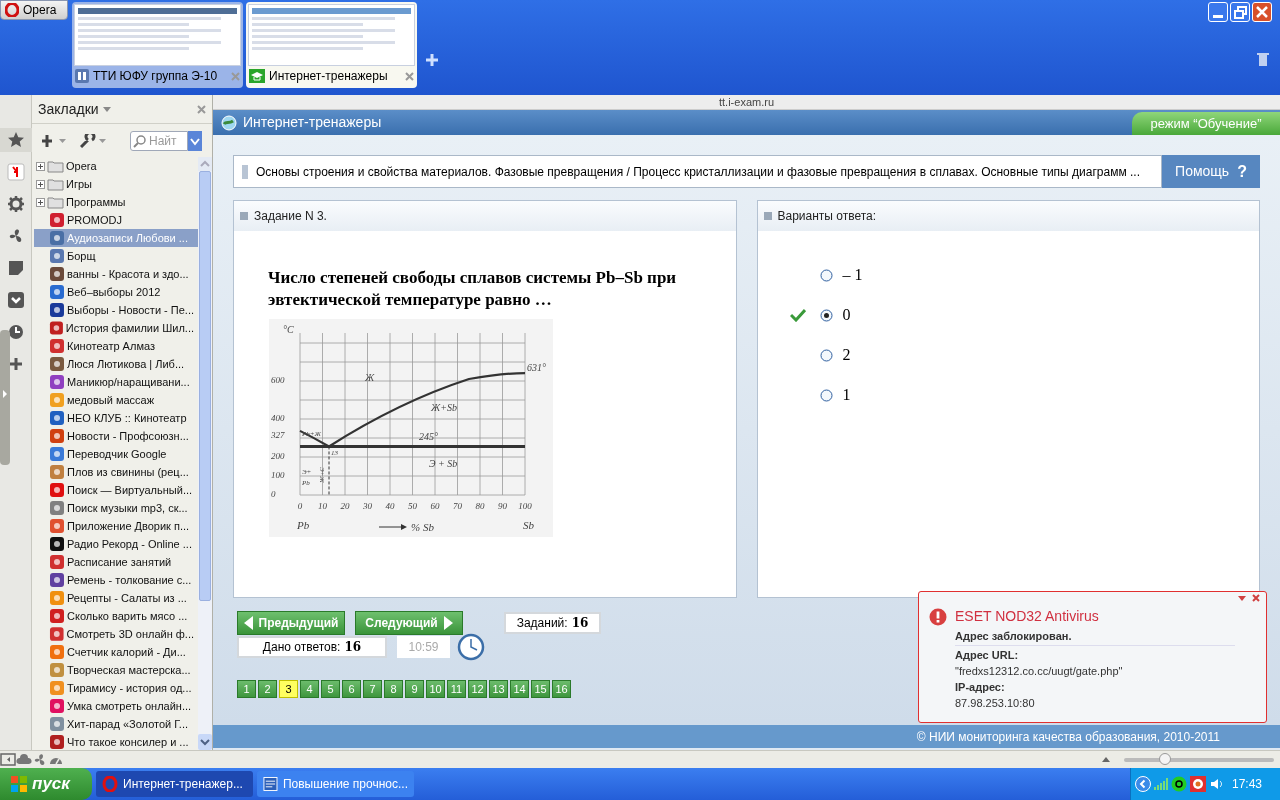 The image size is (1280, 800). Describe the element at coordinates (156, 76) in the screenshot. I see `tab-title: ТТИ ЮФУ группа Э-10` at that location.